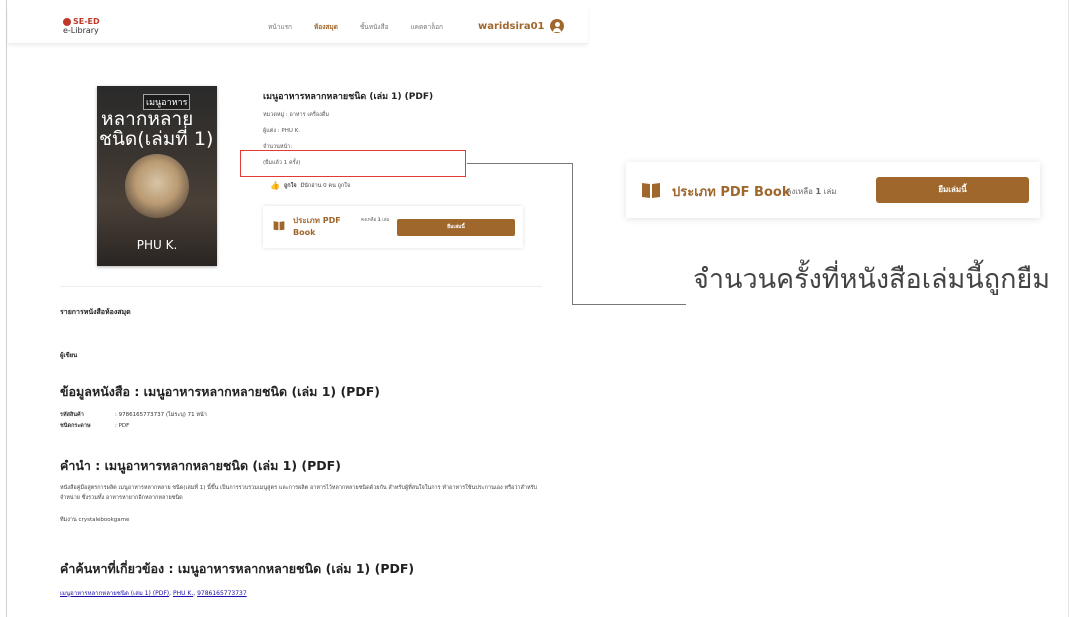  Describe the element at coordinates (75, 426) in the screenshot. I see `paper-label: ชนิดกระดาษ` at that location.